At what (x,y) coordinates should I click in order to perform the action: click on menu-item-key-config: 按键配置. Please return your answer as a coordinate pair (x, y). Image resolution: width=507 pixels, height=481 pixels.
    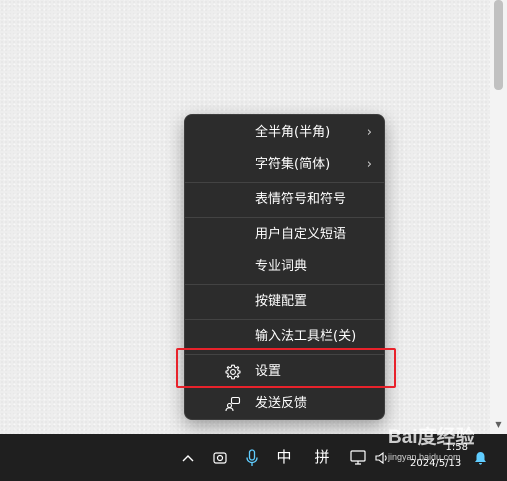
    Looking at the image, I should click on (285, 302).